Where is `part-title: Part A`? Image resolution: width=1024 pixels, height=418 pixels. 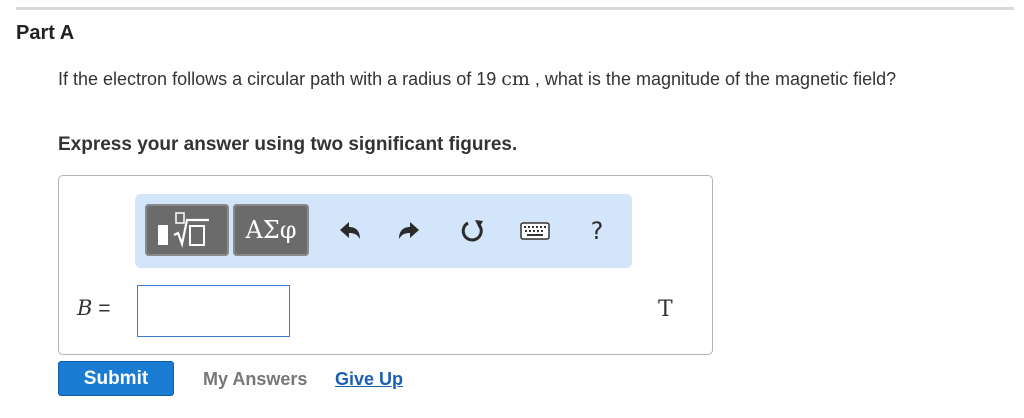
part-title: Part A is located at coordinates (45, 33).